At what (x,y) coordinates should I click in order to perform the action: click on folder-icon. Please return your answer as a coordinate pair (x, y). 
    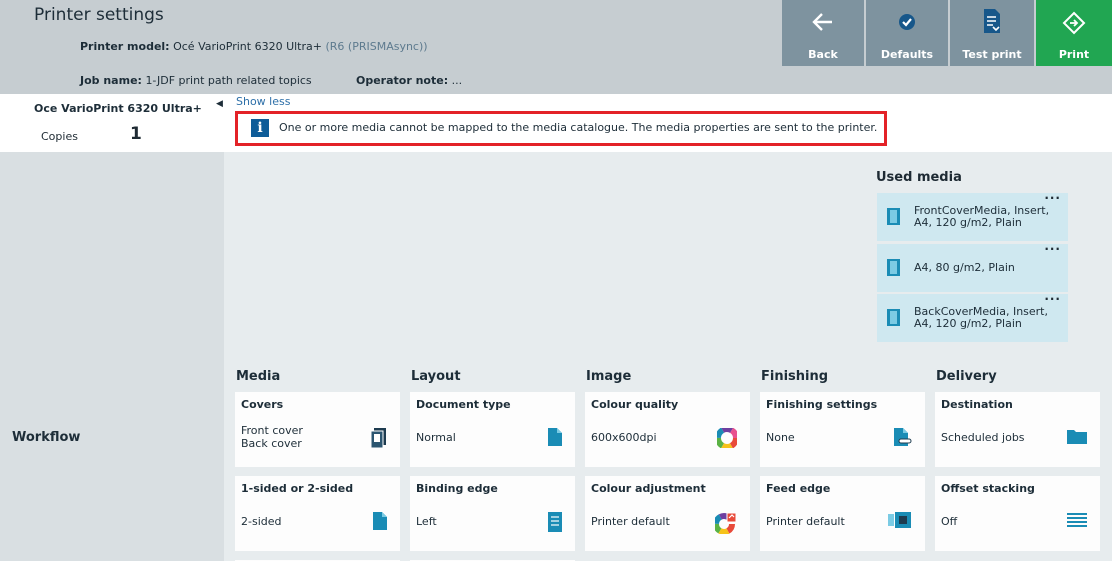
    Looking at the image, I should click on (1077, 437).